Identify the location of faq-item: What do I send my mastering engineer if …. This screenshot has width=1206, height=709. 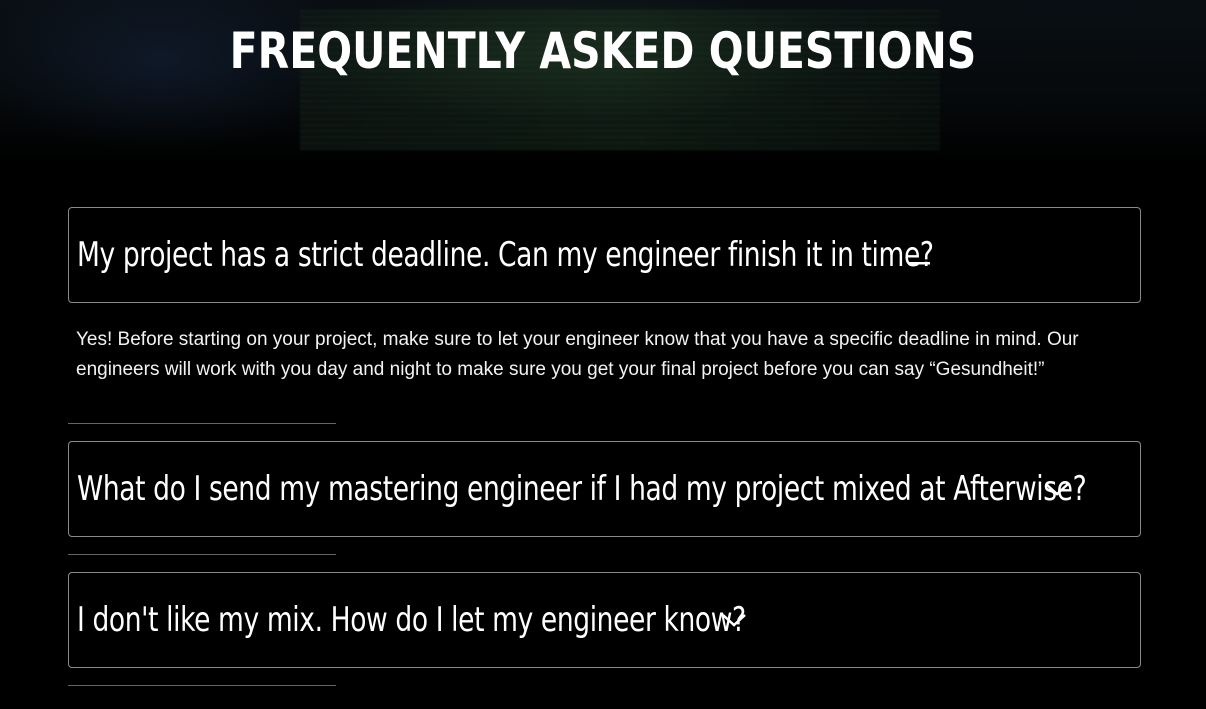
(604, 498).